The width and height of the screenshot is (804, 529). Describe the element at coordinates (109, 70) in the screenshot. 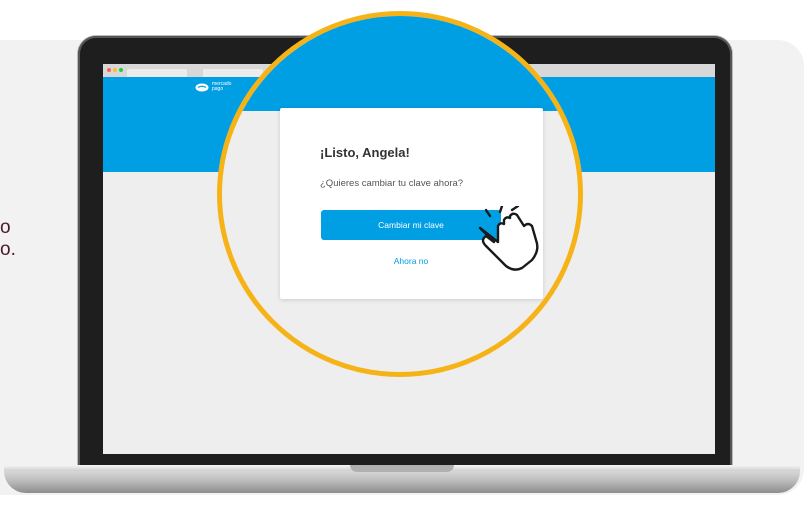

I see `close-window-icon` at that location.